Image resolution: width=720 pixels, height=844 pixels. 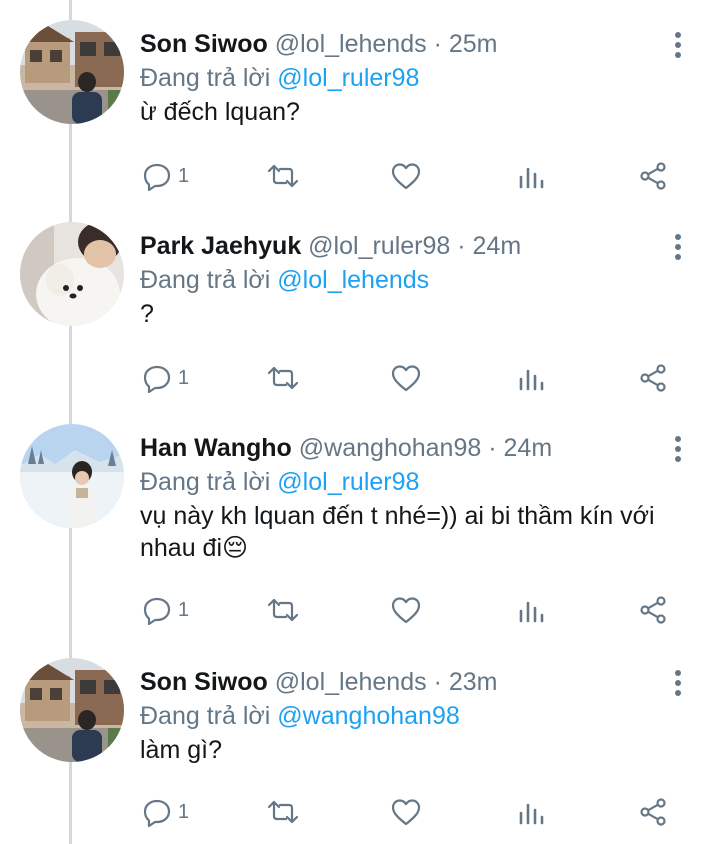 I want to click on tweet-text: ?, so click(x=147, y=314).